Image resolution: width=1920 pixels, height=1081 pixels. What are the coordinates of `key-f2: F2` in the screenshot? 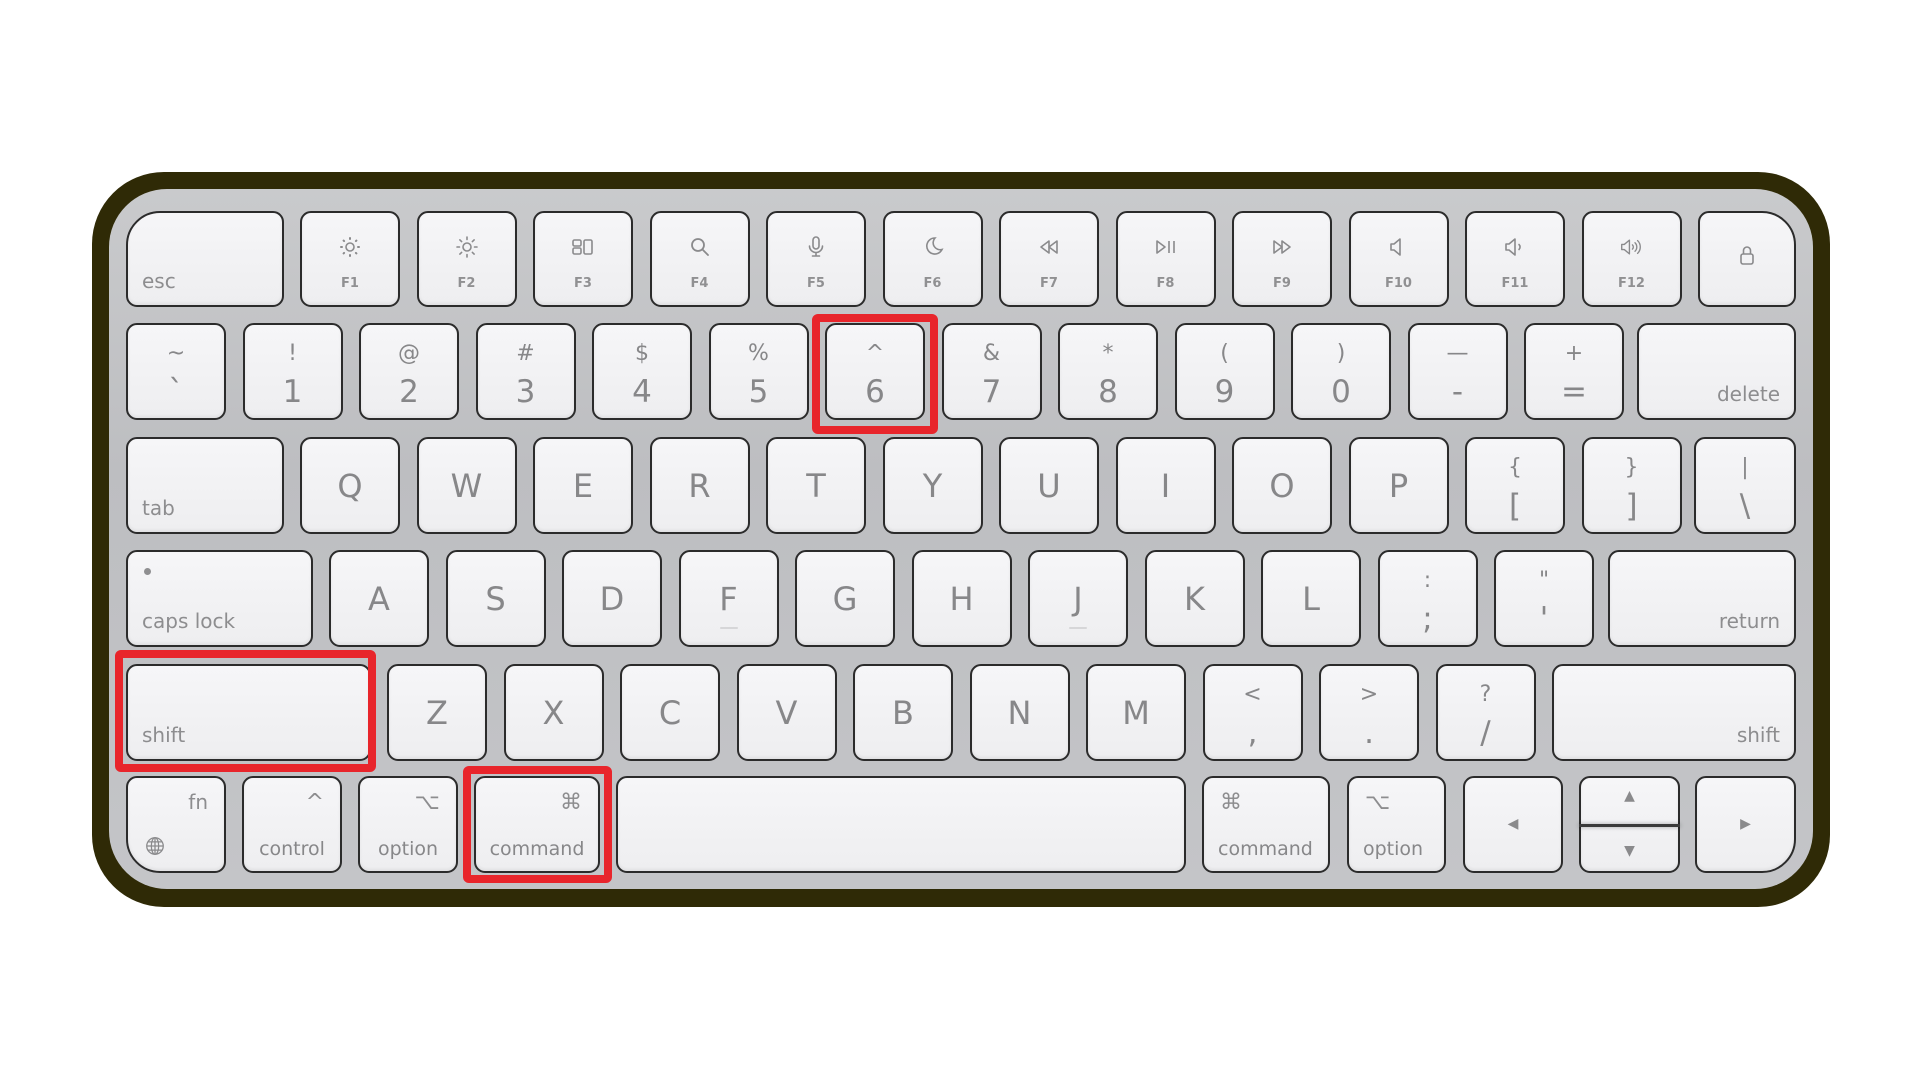 It's located at (466, 259).